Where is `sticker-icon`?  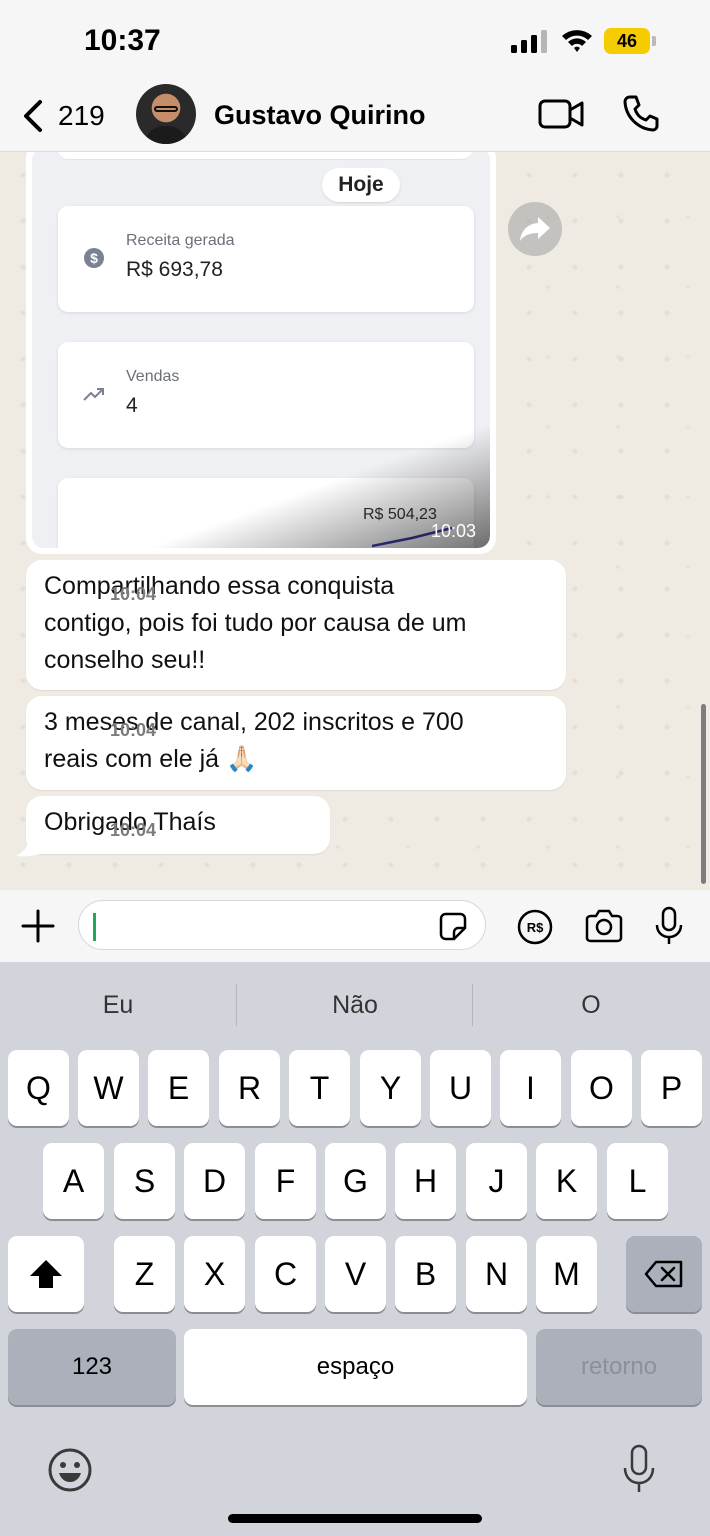 sticker-icon is located at coordinates (453, 927).